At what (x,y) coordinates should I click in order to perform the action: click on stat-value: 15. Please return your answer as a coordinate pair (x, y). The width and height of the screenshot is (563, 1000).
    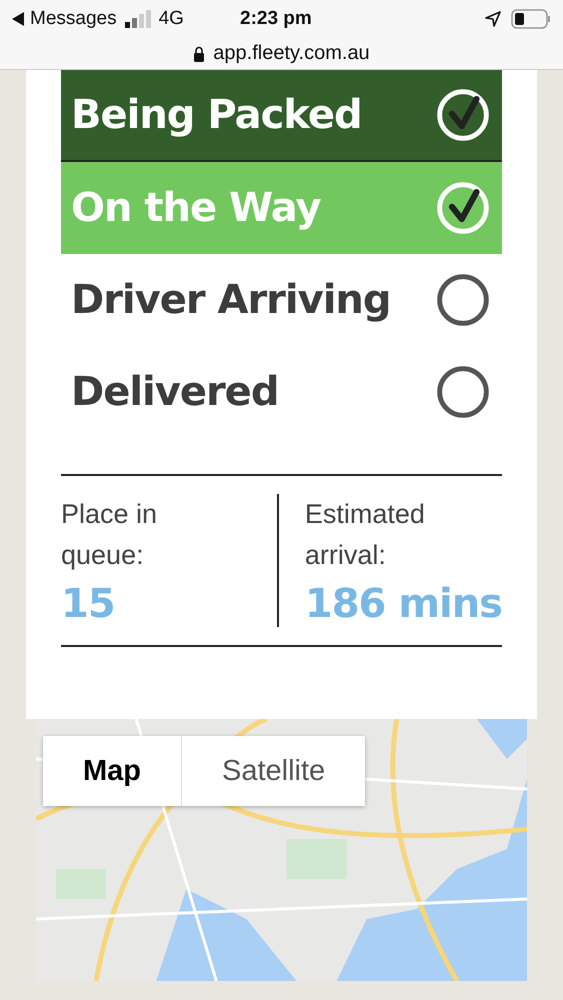
    Looking at the image, I should click on (88, 604).